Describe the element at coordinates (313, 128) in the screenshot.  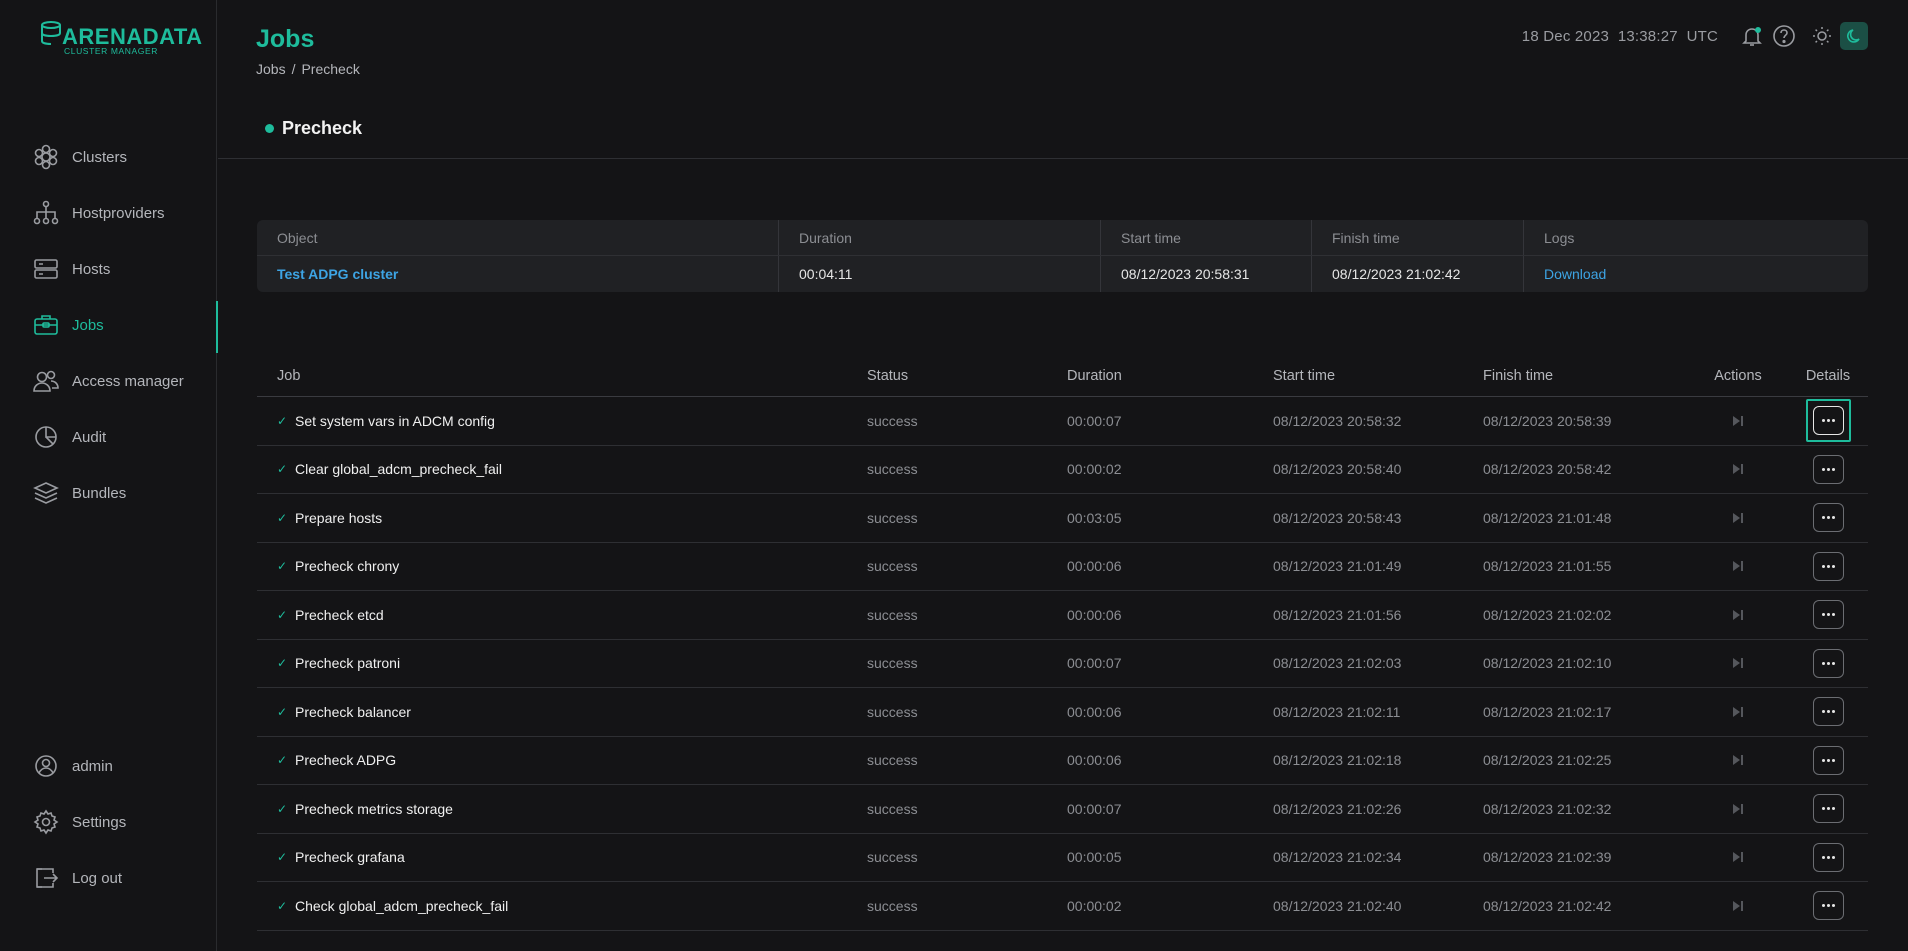
I see `job-heading: Precheck` at that location.